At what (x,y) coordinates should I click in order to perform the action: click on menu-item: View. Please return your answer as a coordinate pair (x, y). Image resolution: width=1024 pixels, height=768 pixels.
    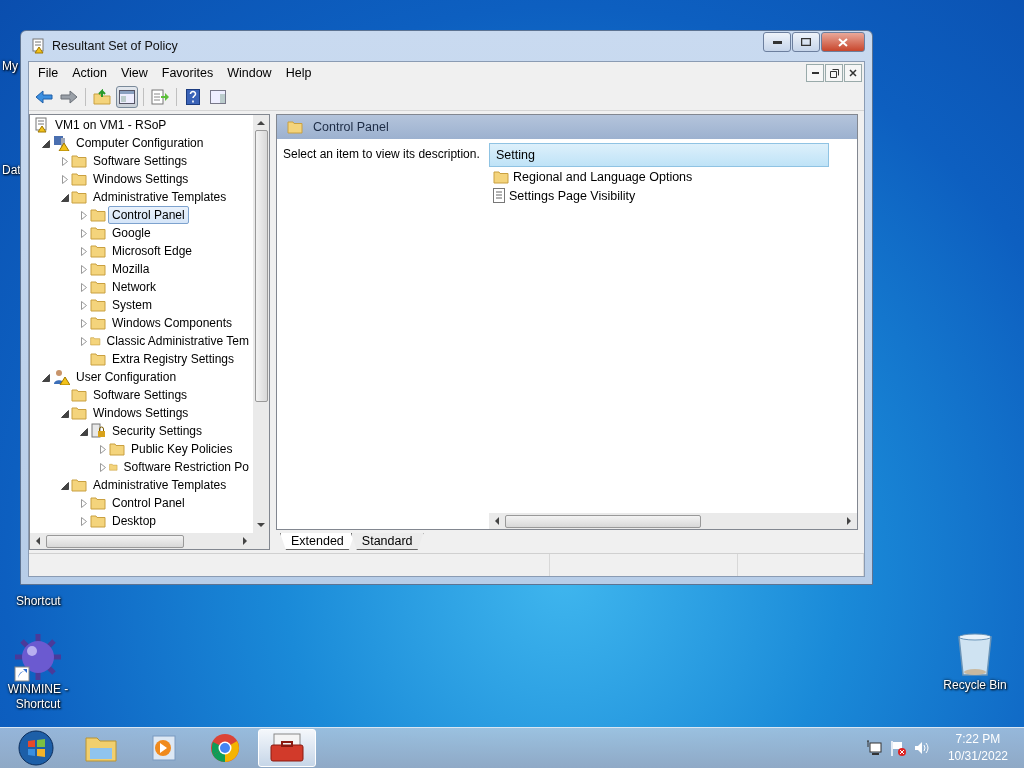
    Looking at the image, I should click on (134, 73).